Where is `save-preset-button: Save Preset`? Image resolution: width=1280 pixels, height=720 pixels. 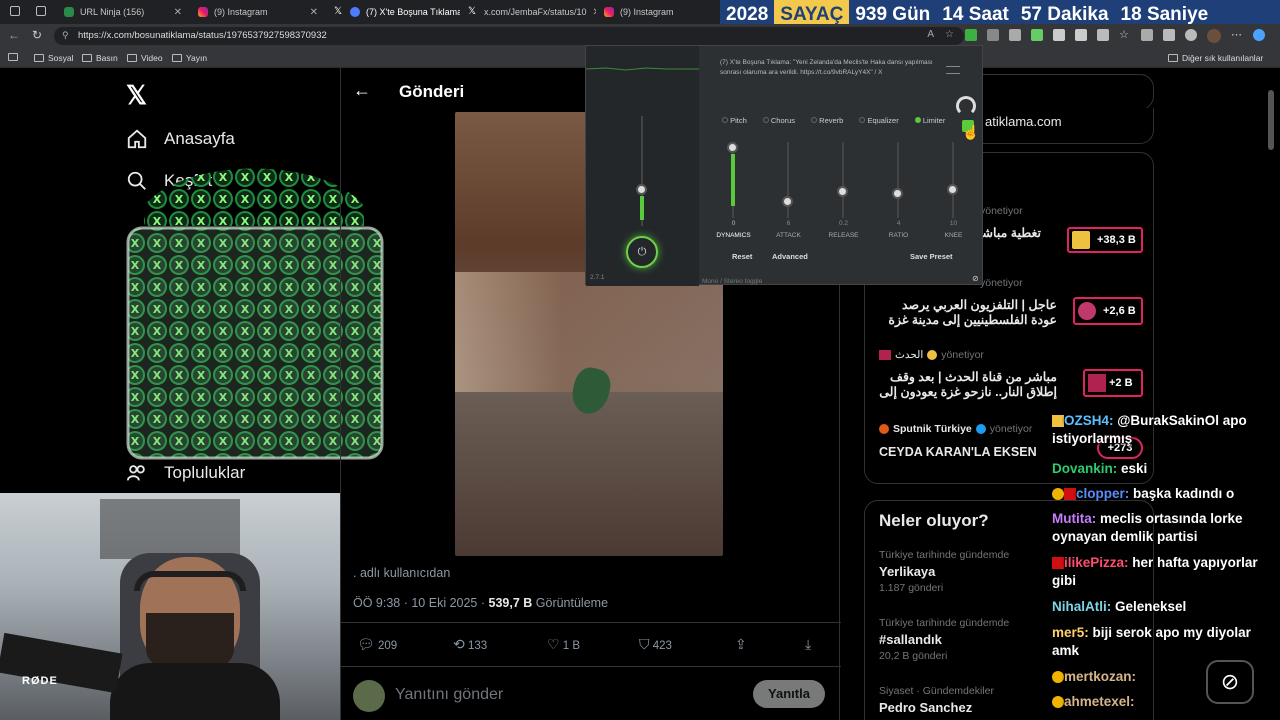
save-preset-button: Save Preset is located at coordinates (931, 256).